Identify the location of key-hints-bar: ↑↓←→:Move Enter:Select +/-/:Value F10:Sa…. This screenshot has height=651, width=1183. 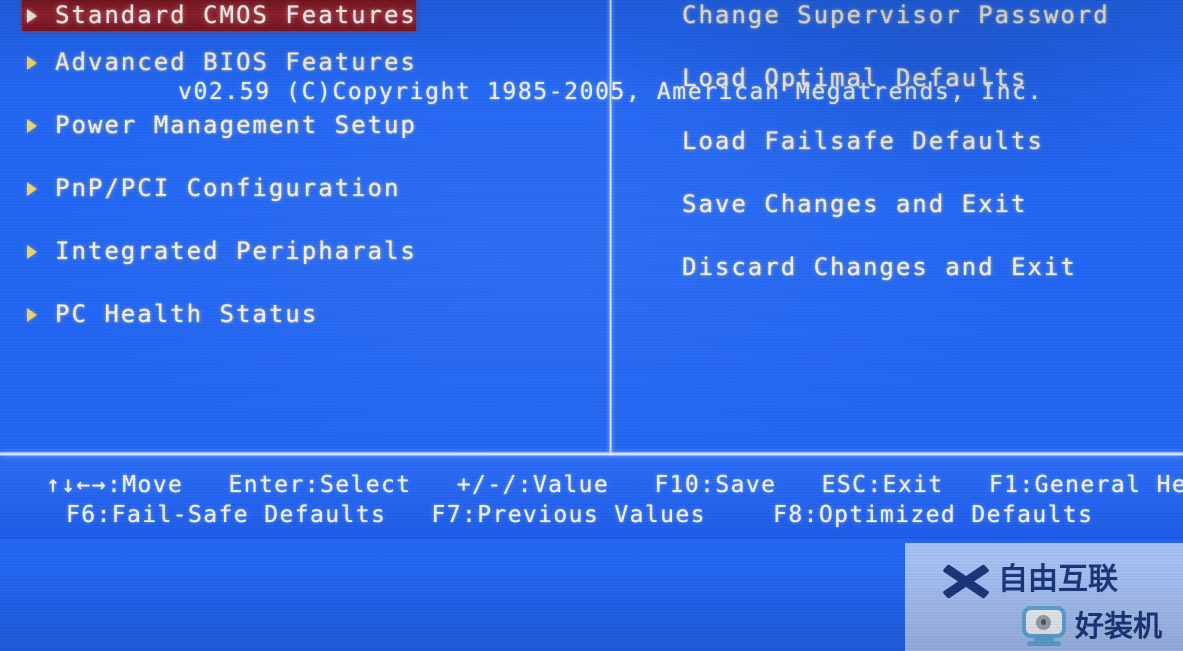
(591, 497).